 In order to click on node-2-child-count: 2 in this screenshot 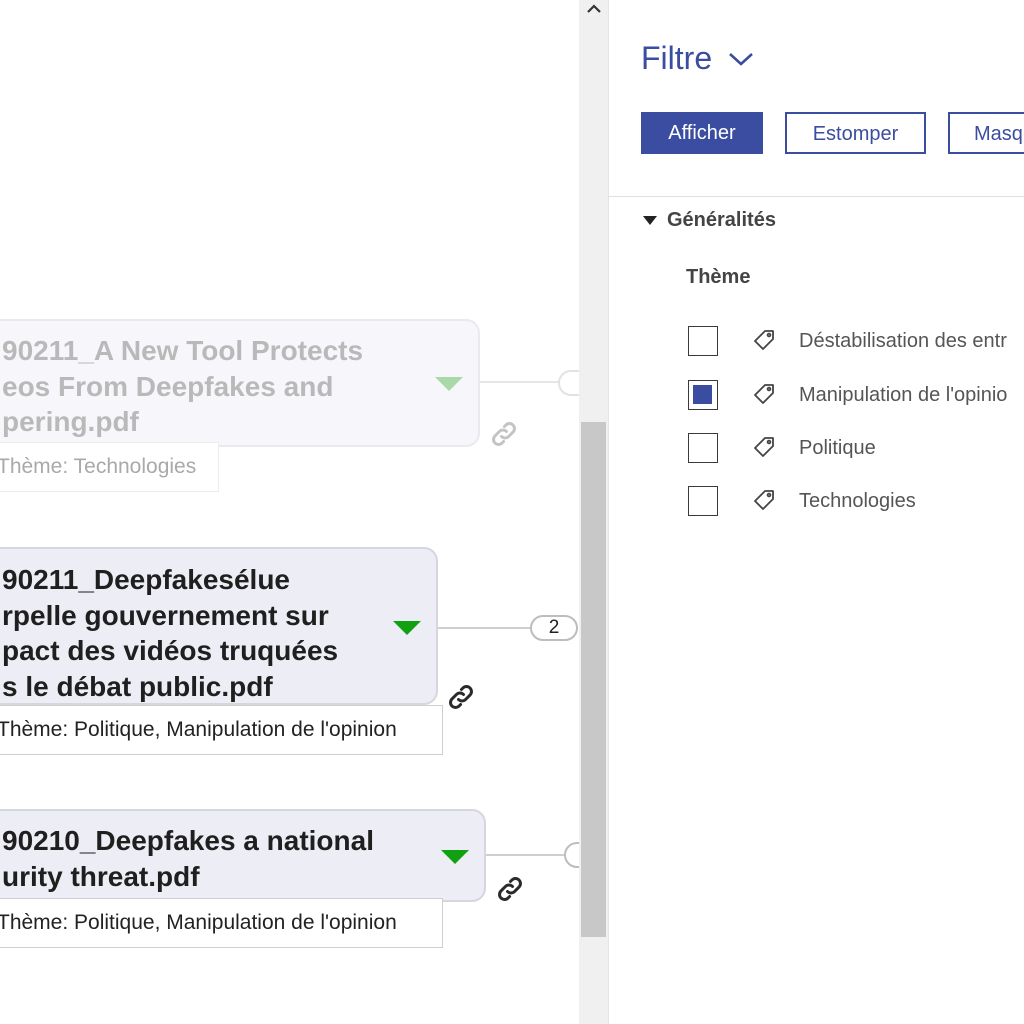, I will do `click(554, 627)`.